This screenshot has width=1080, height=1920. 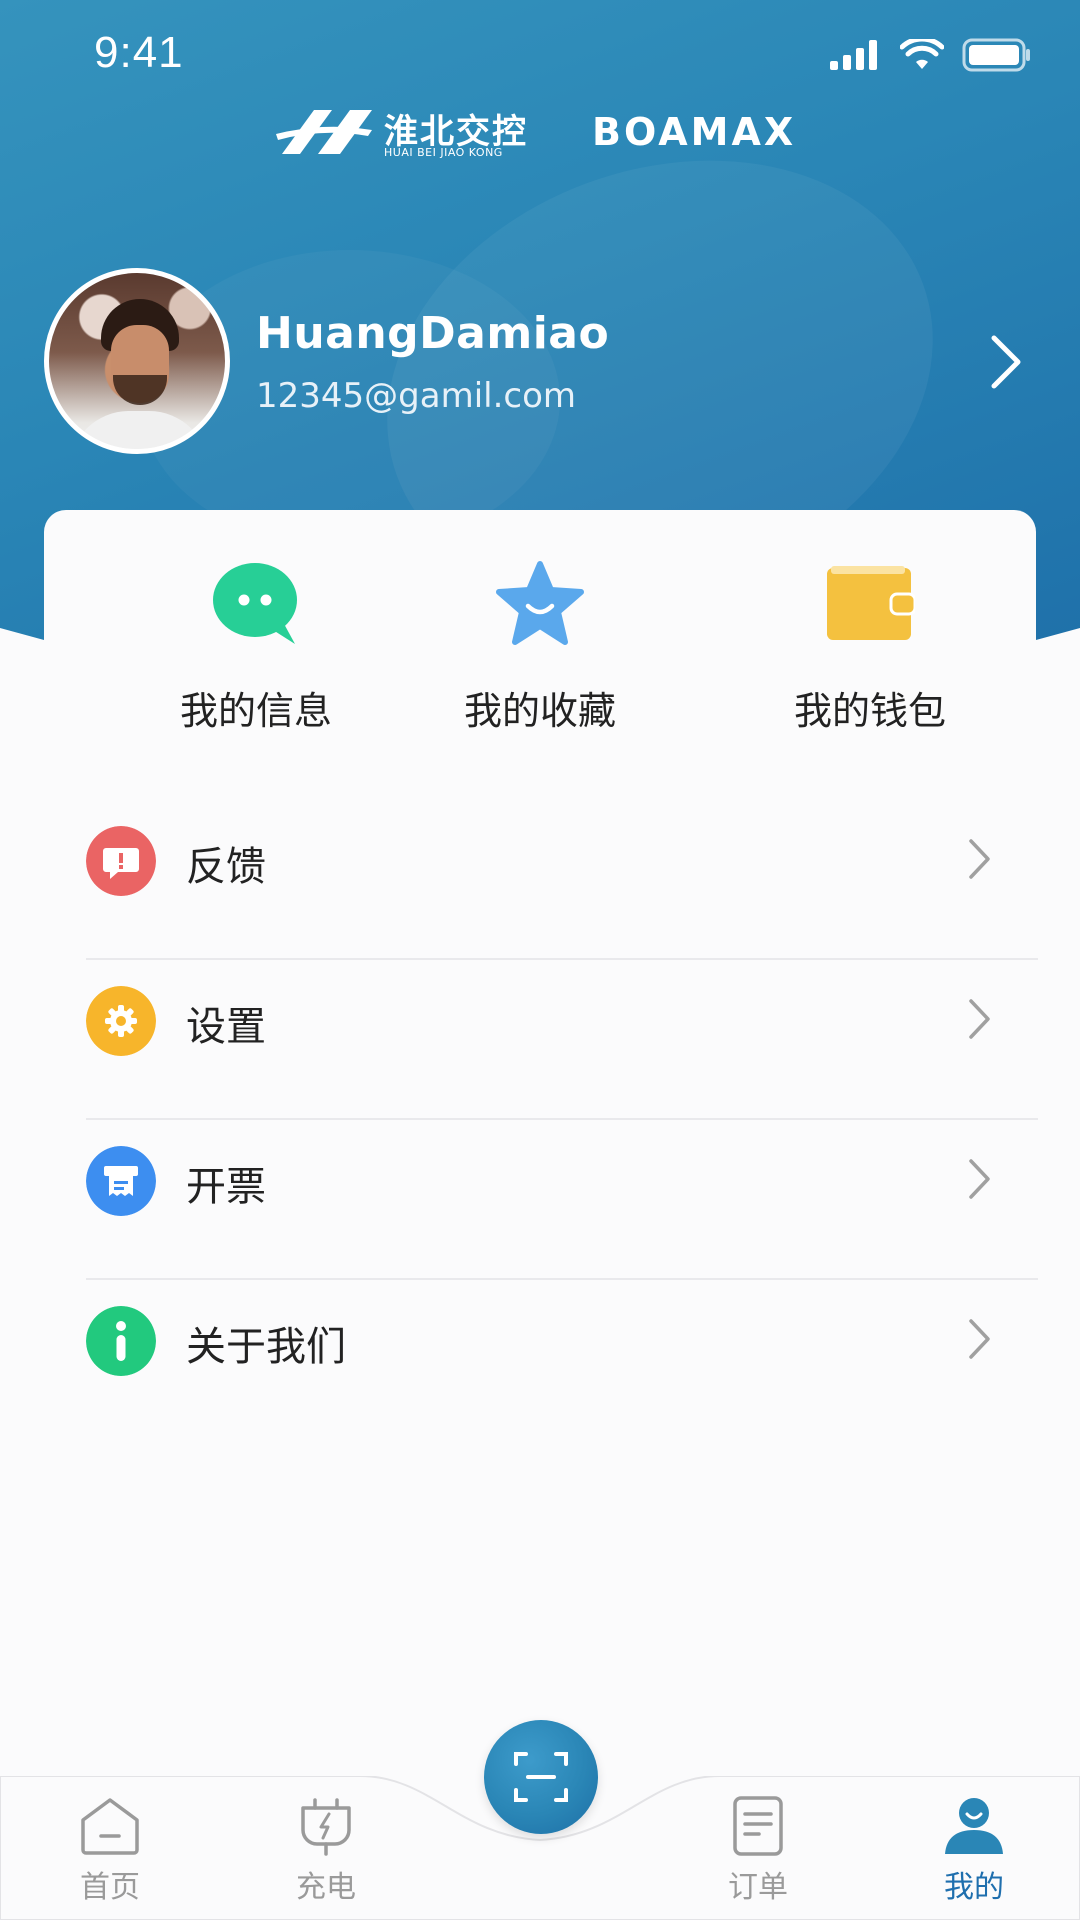 What do you see at coordinates (110, 1887) in the screenshot?
I see `tab-label: 首页` at bounding box center [110, 1887].